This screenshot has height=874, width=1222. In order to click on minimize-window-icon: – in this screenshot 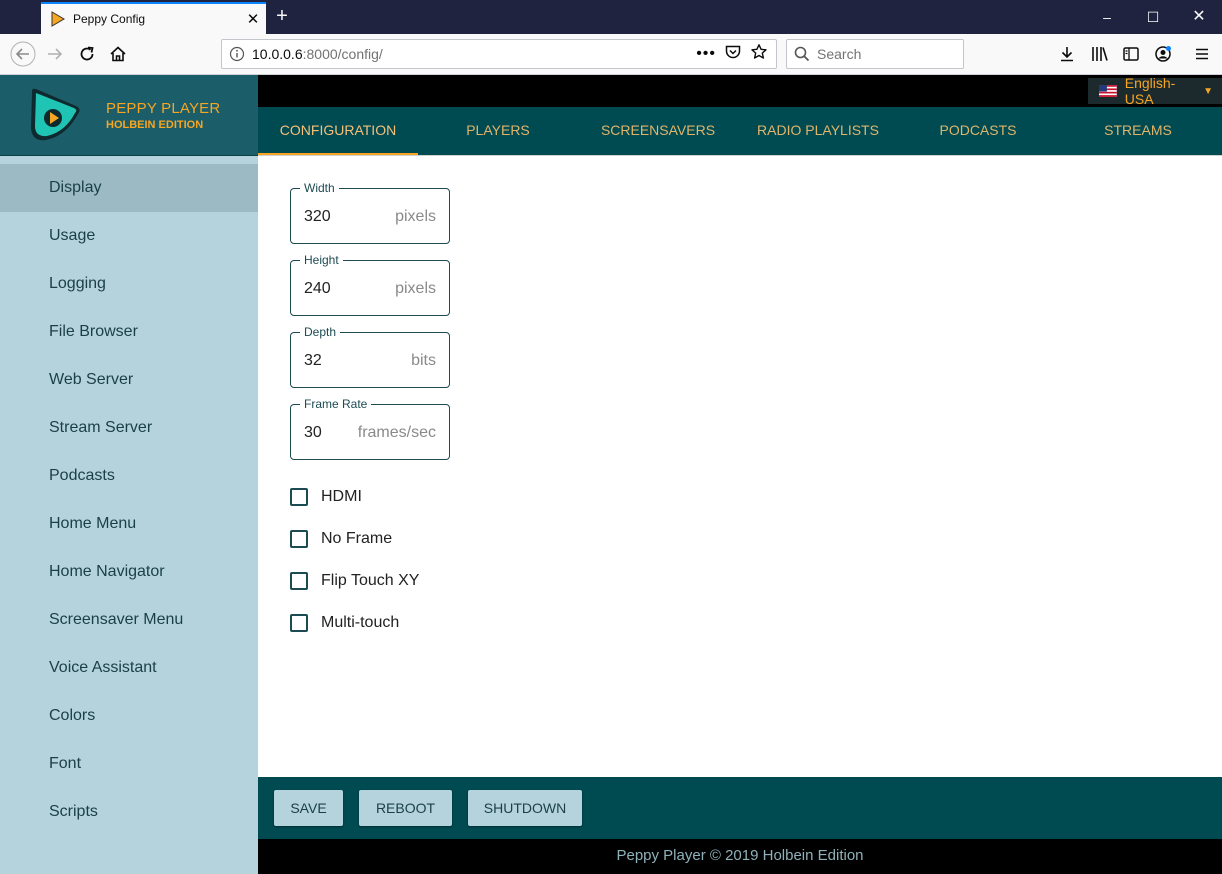, I will do `click(1107, 17)`.